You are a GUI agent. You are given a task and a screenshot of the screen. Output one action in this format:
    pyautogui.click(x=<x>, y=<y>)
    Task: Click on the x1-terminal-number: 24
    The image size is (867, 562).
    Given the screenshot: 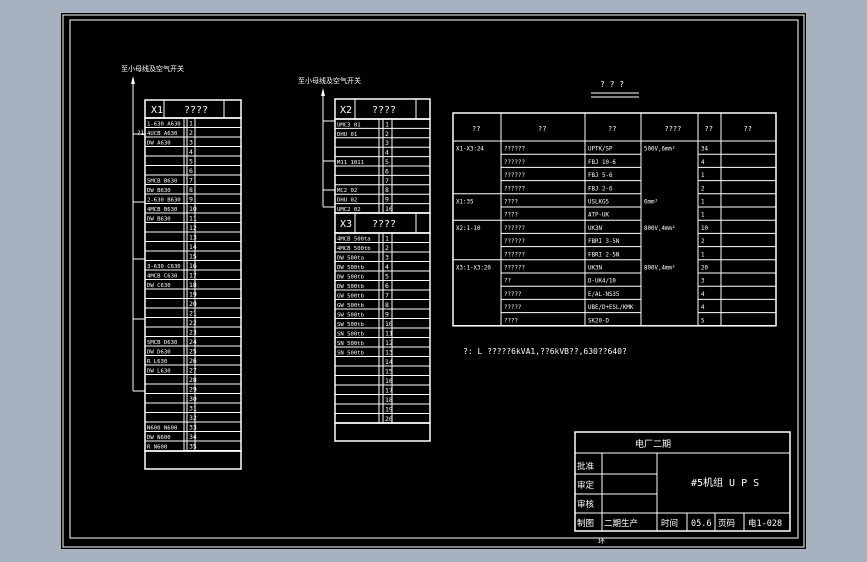 What is the action you would take?
    pyautogui.click(x=193, y=342)
    